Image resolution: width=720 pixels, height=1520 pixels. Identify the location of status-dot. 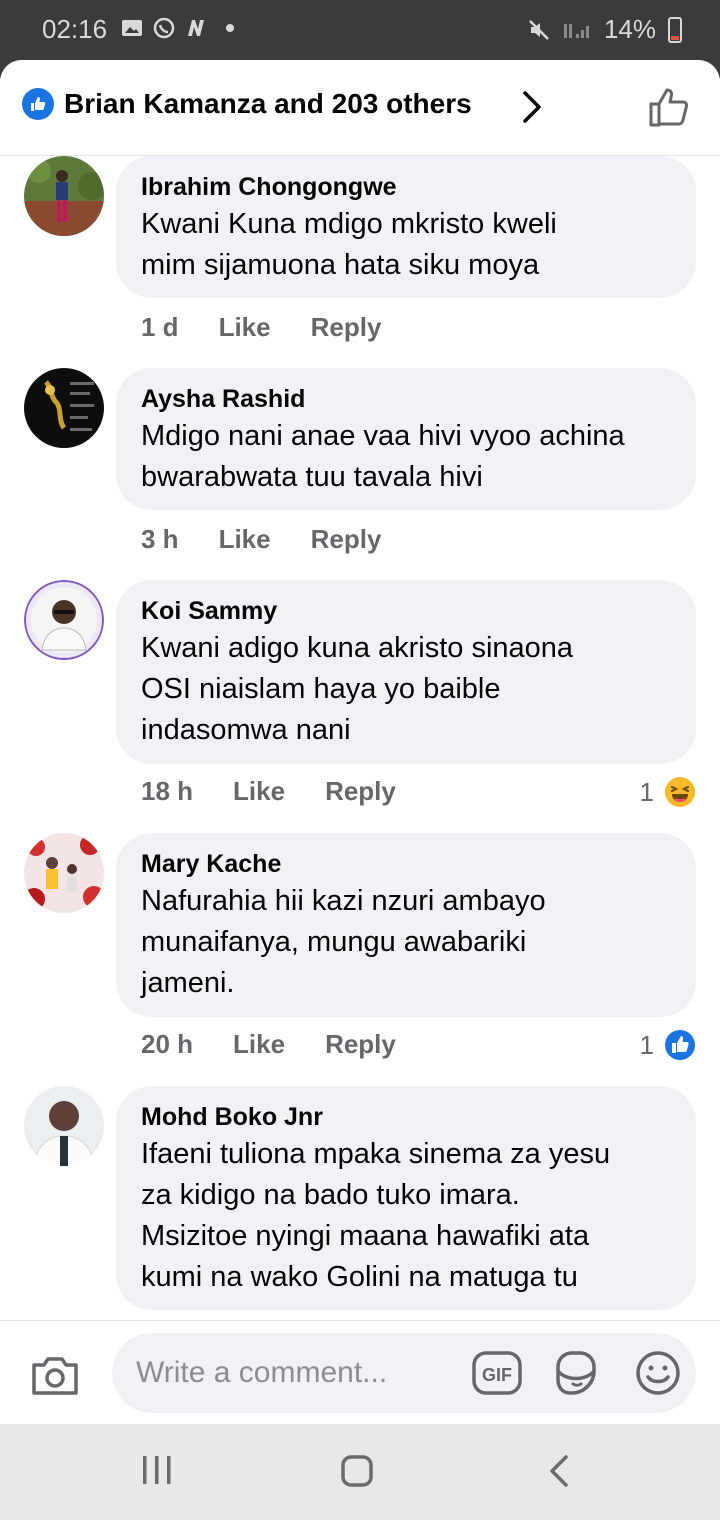
(230, 28).